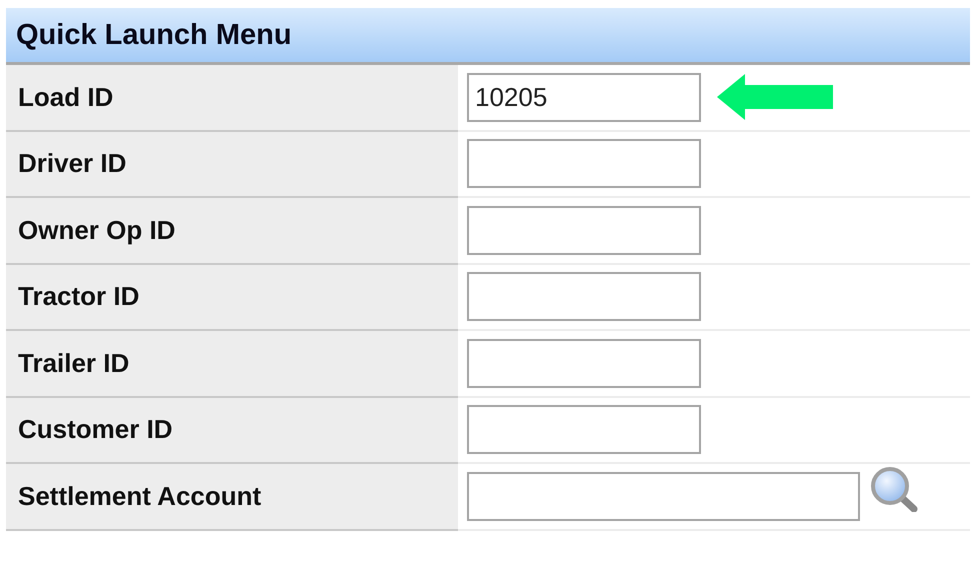 The image size is (975, 565). Describe the element at coordinates (79, 296) in the screenshot. I see `field-label: Tractor ID` at that location.